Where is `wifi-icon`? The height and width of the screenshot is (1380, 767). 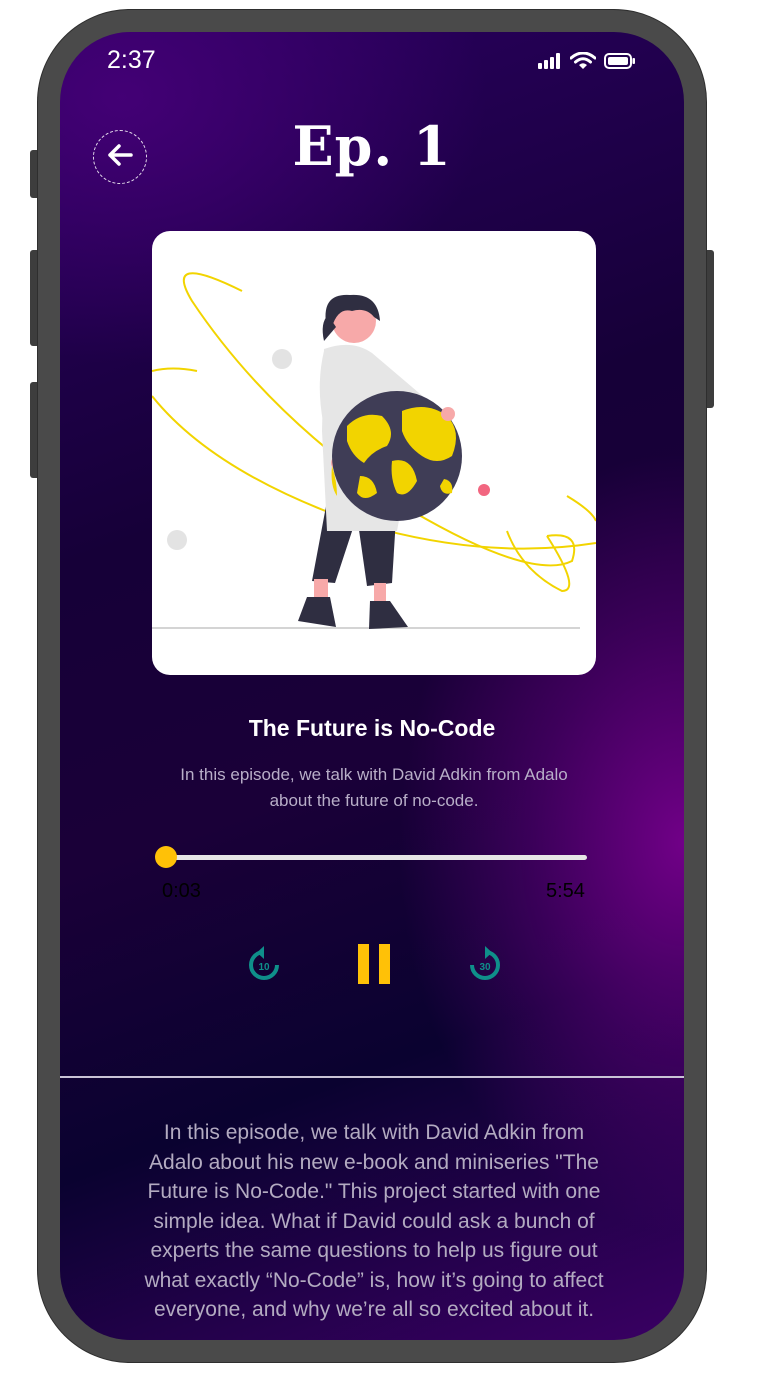 wifi-icon is located at coordinates (583, 63).